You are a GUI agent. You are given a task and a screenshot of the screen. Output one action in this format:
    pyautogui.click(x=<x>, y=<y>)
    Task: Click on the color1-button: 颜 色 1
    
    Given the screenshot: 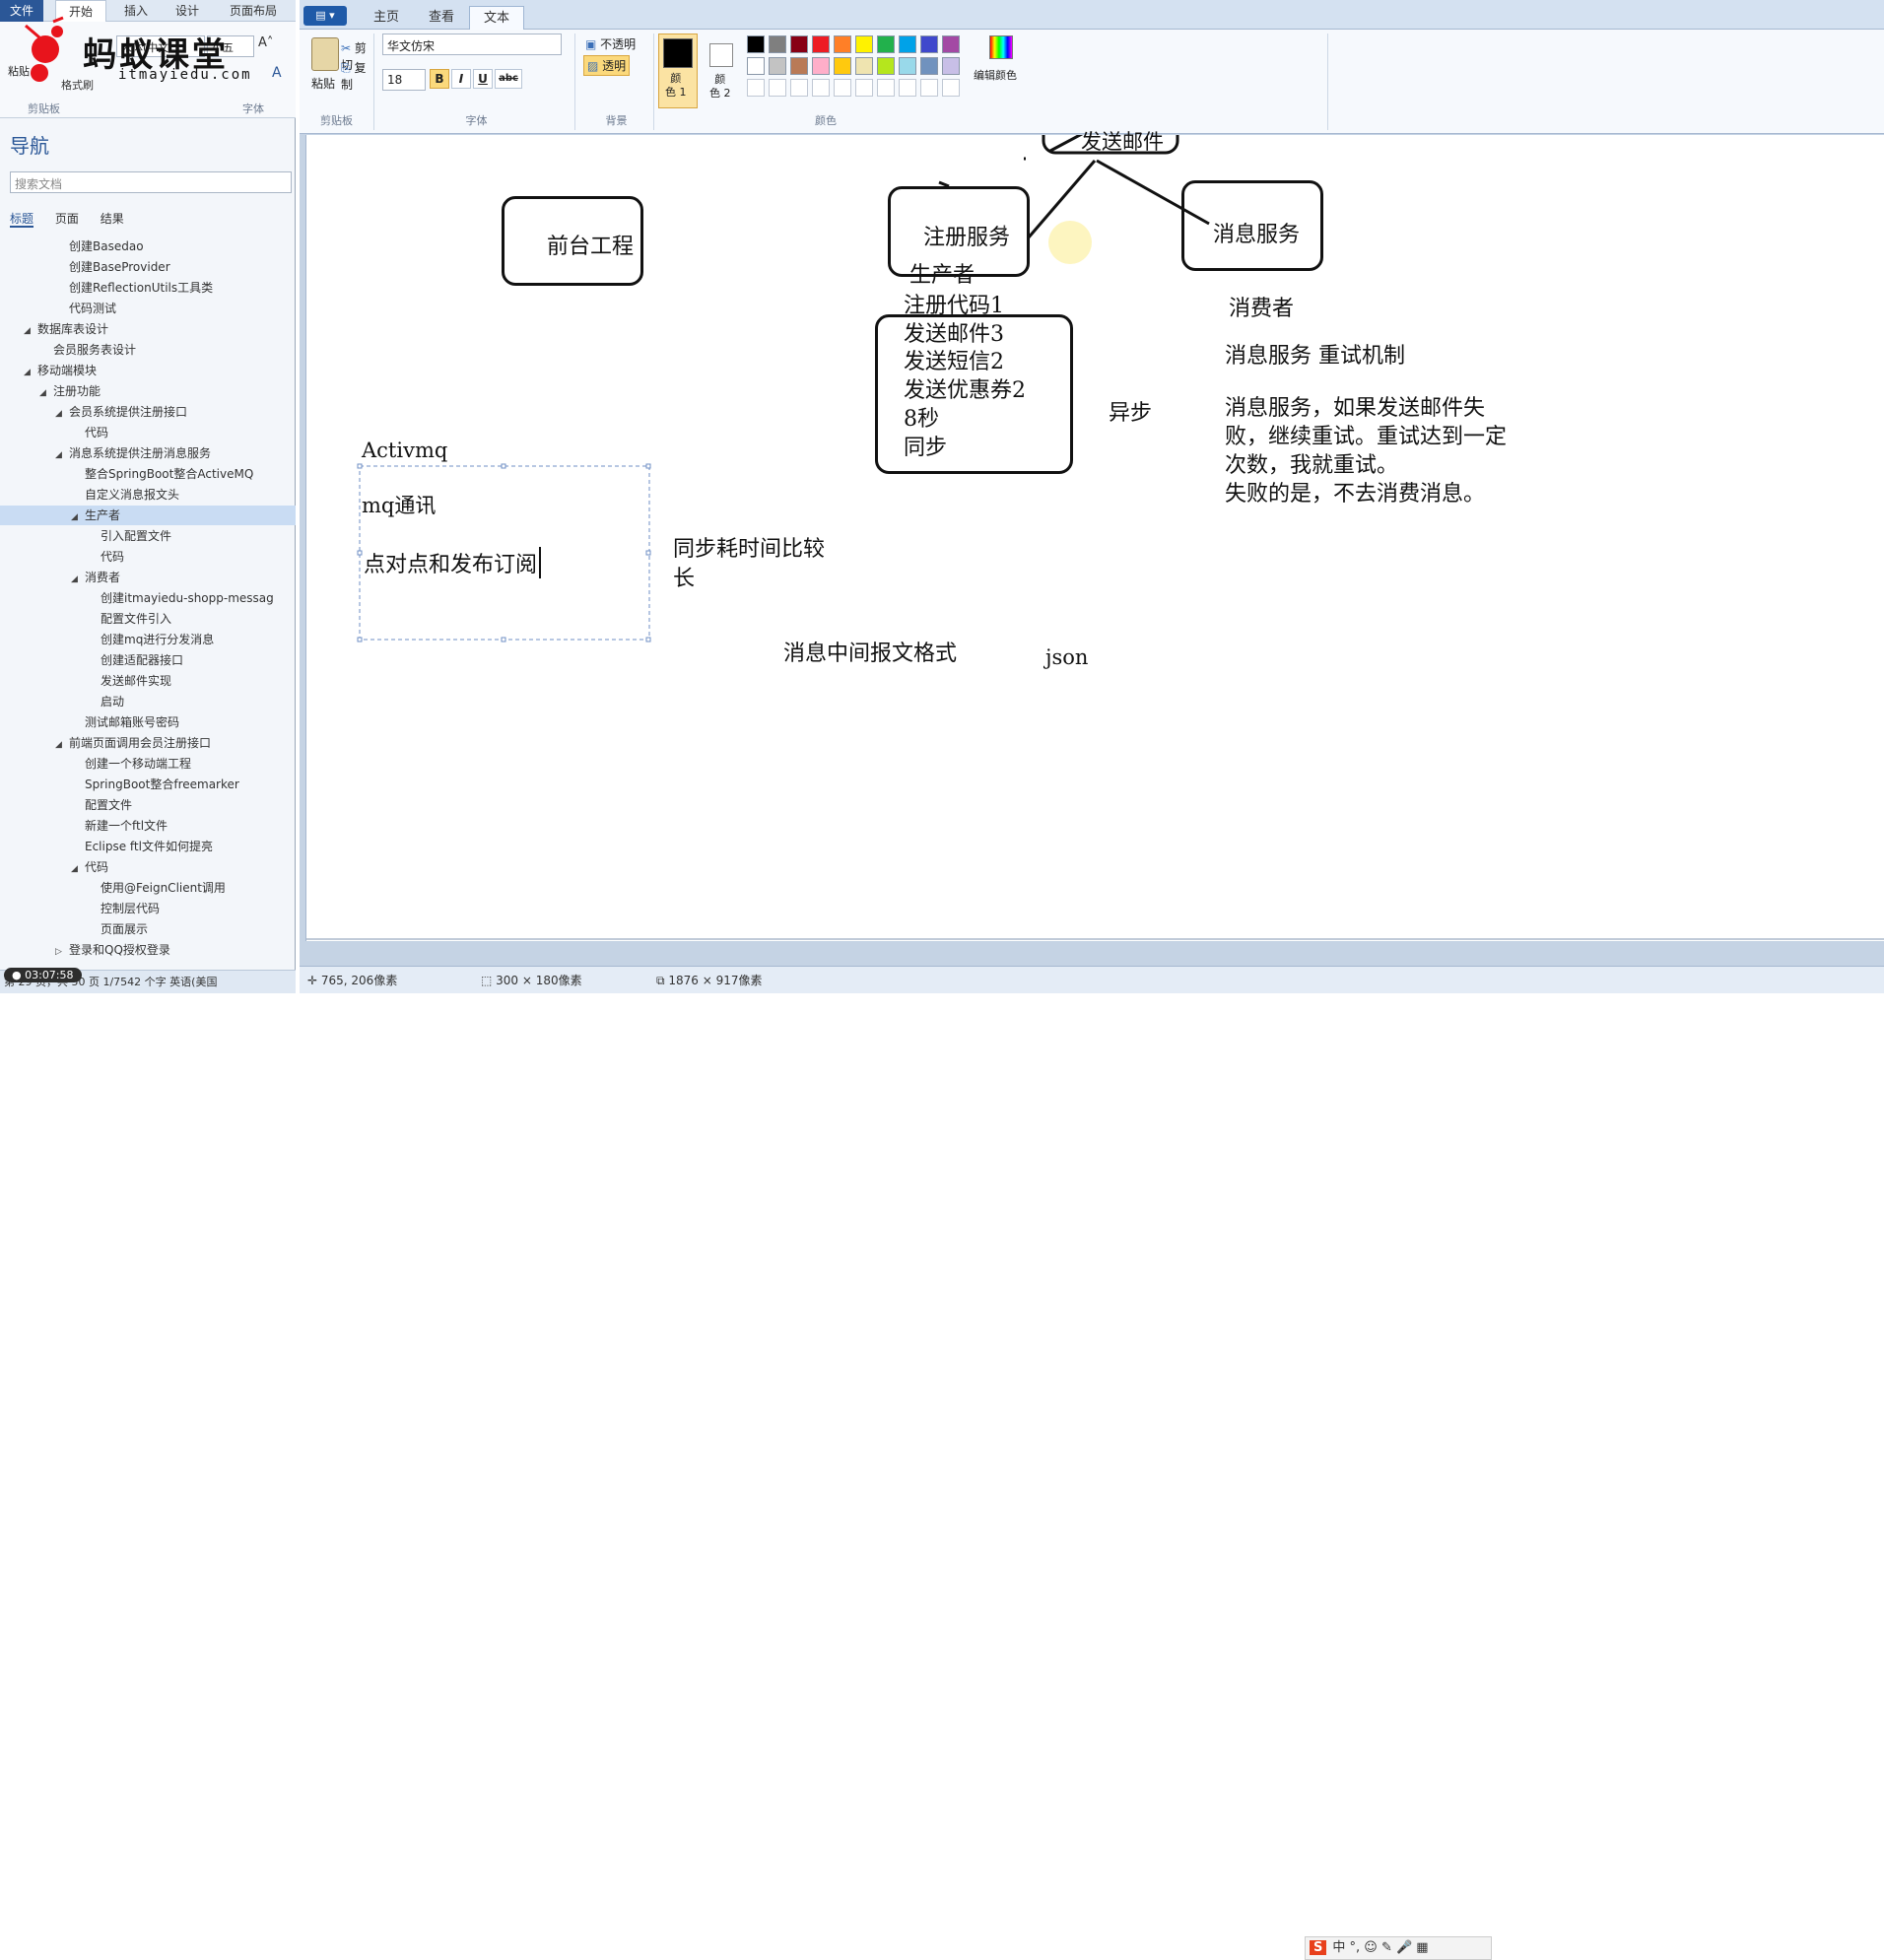 What is the action you would take?
    pyautogui.click(x=678, y=71)
    